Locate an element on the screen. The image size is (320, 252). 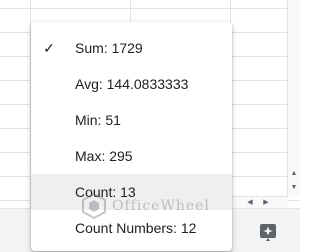
menu-item-max: Max: 295 is located at coordinates (131, 156).